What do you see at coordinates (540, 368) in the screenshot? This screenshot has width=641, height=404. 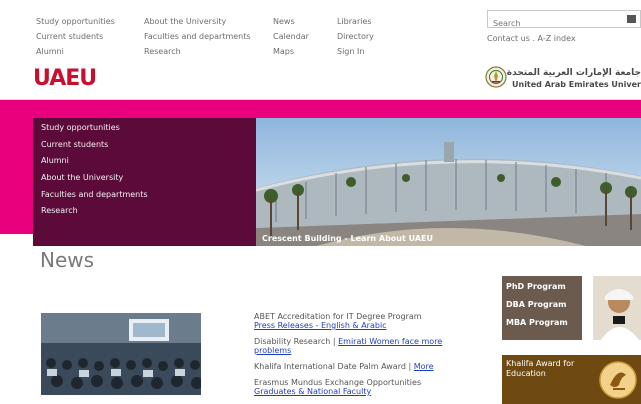 I see `award-title: Khalifa Award for Education` at bounding box center [540, 368].